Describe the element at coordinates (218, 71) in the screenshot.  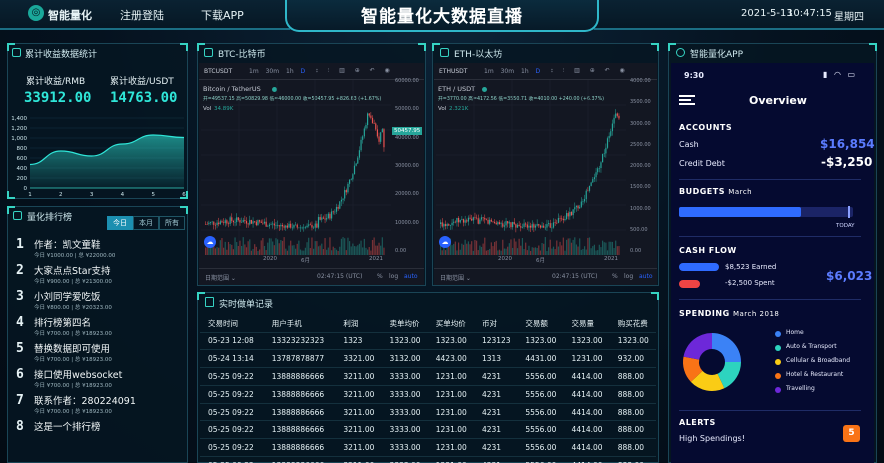
I see `btc-symbol: BTCUSDT` at that location.